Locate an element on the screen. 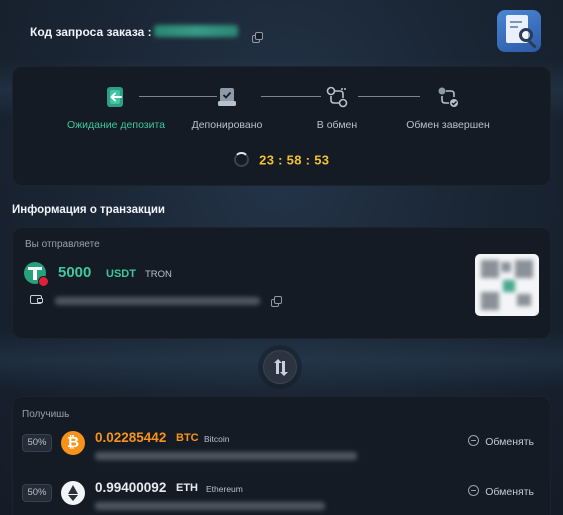  step-label: Обмен завершен is located at coordinates (448, 125).